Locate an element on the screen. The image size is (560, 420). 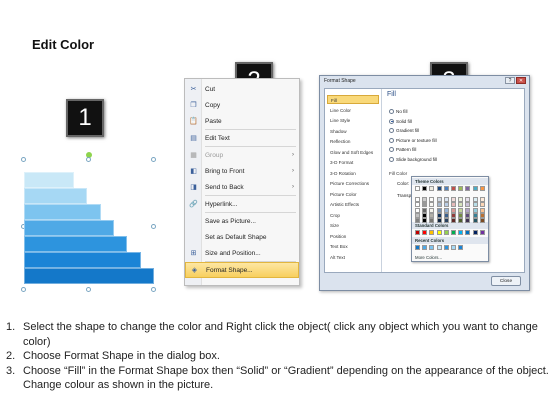
nav-item-glow-and-soft-edges: Glow and Soft Edges is located at coordinates (353, 152).